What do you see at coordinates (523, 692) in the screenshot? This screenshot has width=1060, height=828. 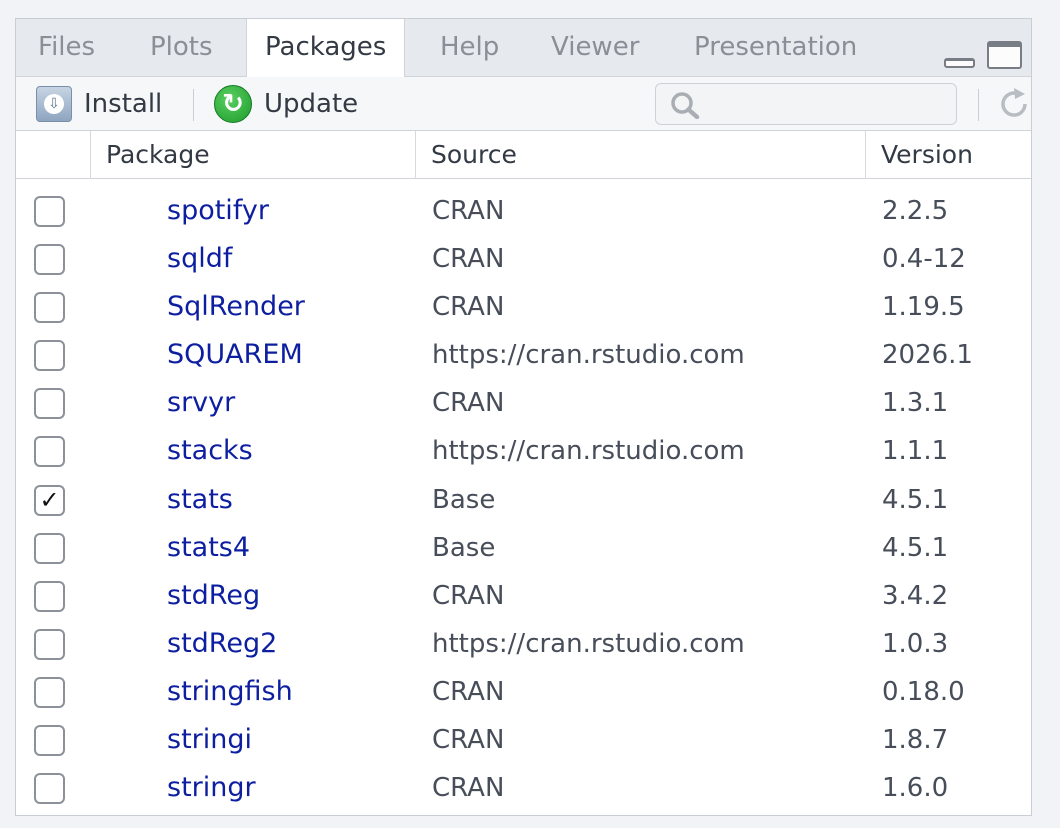 I see `table-row: stringfish CRAN 0.18.0` at bounding box center [523, 692].